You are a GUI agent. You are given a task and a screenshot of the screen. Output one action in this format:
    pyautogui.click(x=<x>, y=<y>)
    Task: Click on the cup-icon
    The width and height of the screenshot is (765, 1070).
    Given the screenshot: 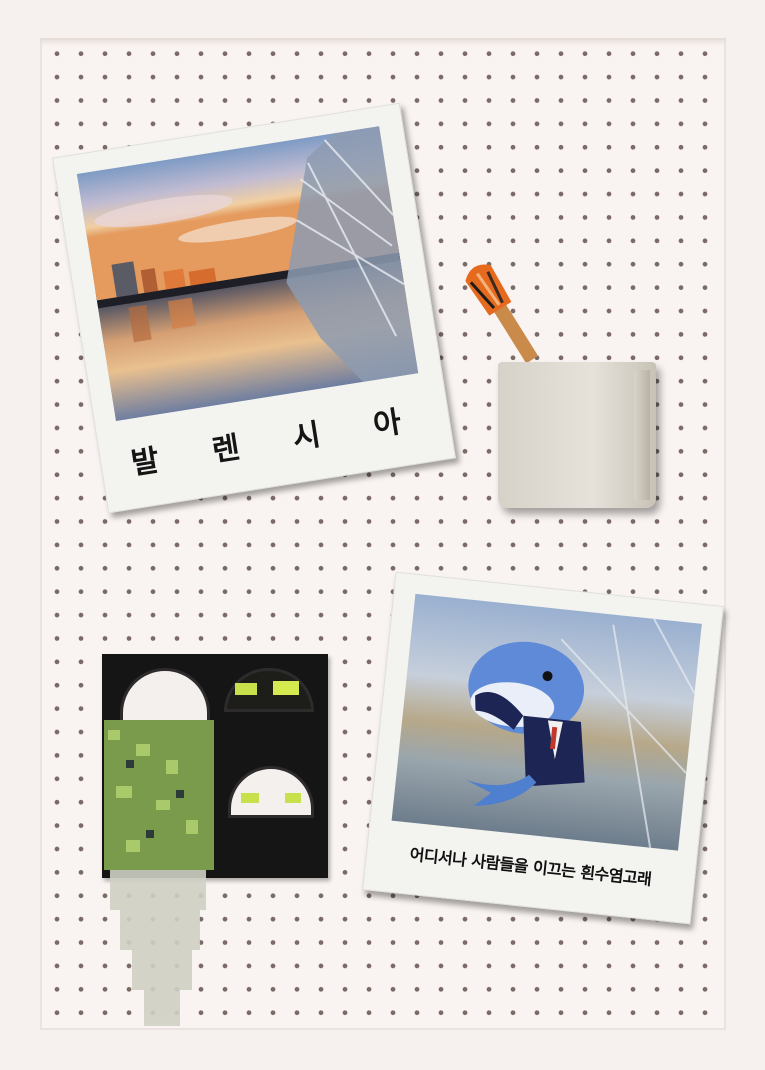 What is the action you would take?
    pyautogui.click(x=577, y=435)
    